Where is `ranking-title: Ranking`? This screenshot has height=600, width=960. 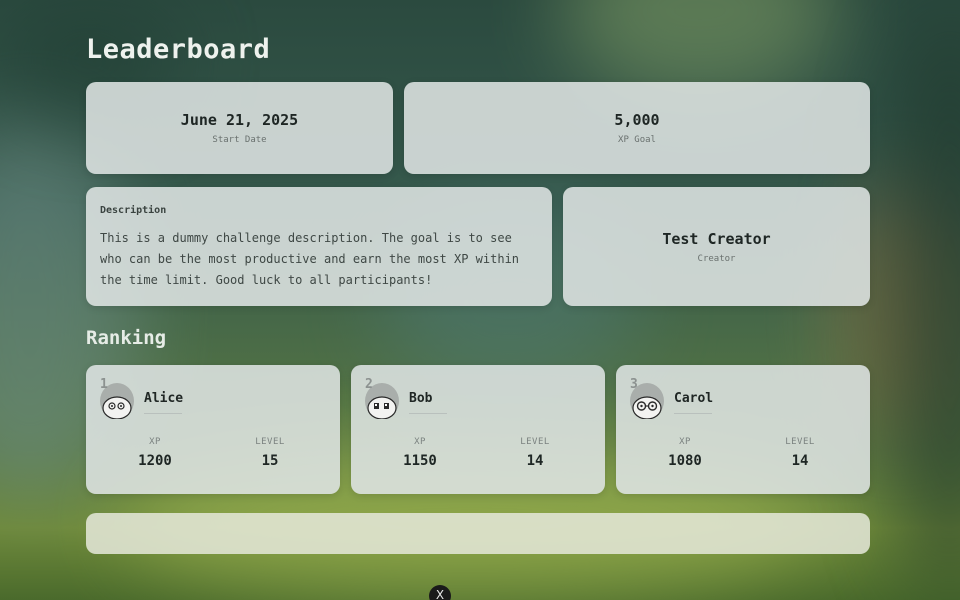
ranking-title: Ranking is located at coordinates (126, 338).